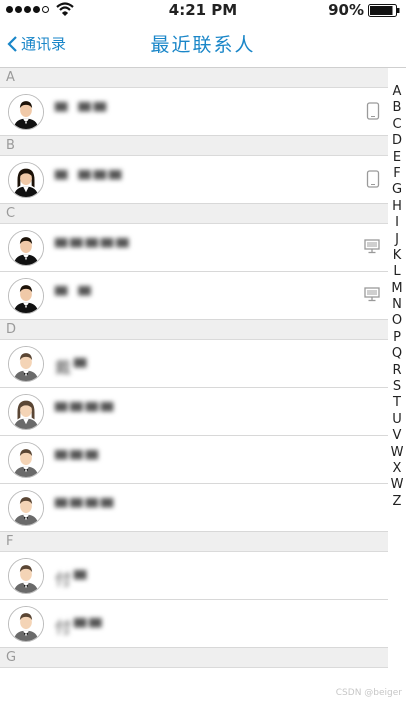 The width and height of the screenshot is (406, 702). What do you see at coordinates (397, 141) in the screenshot?
I see `index-letter-d: D` at bounding box center [397, 141].